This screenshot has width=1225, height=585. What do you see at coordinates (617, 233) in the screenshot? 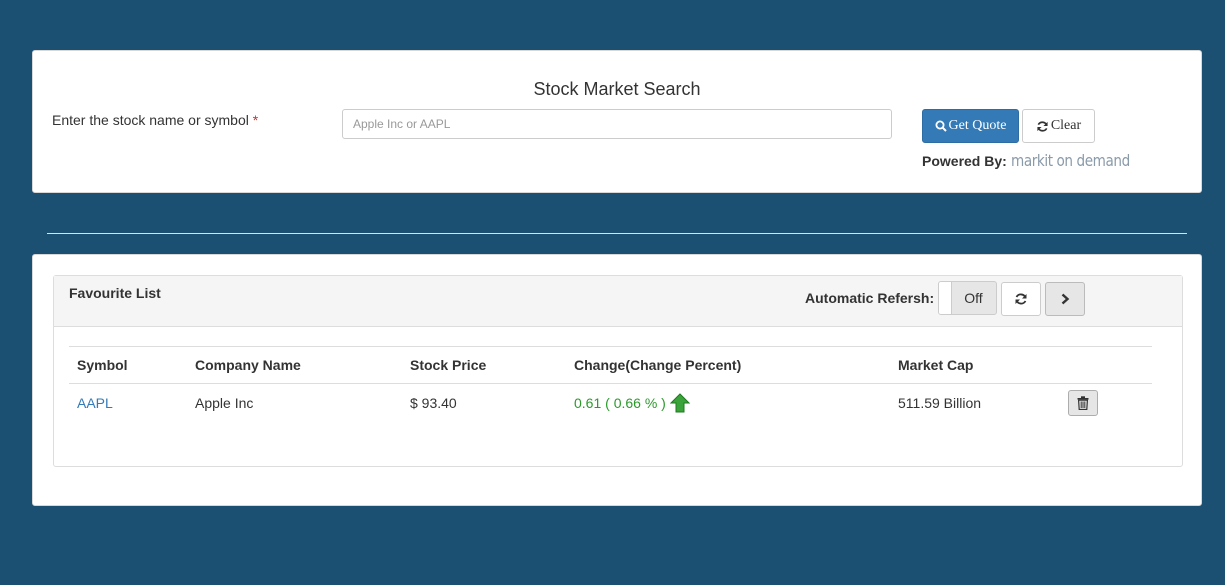
I see `section-divider` at bounding box center [617, 233].